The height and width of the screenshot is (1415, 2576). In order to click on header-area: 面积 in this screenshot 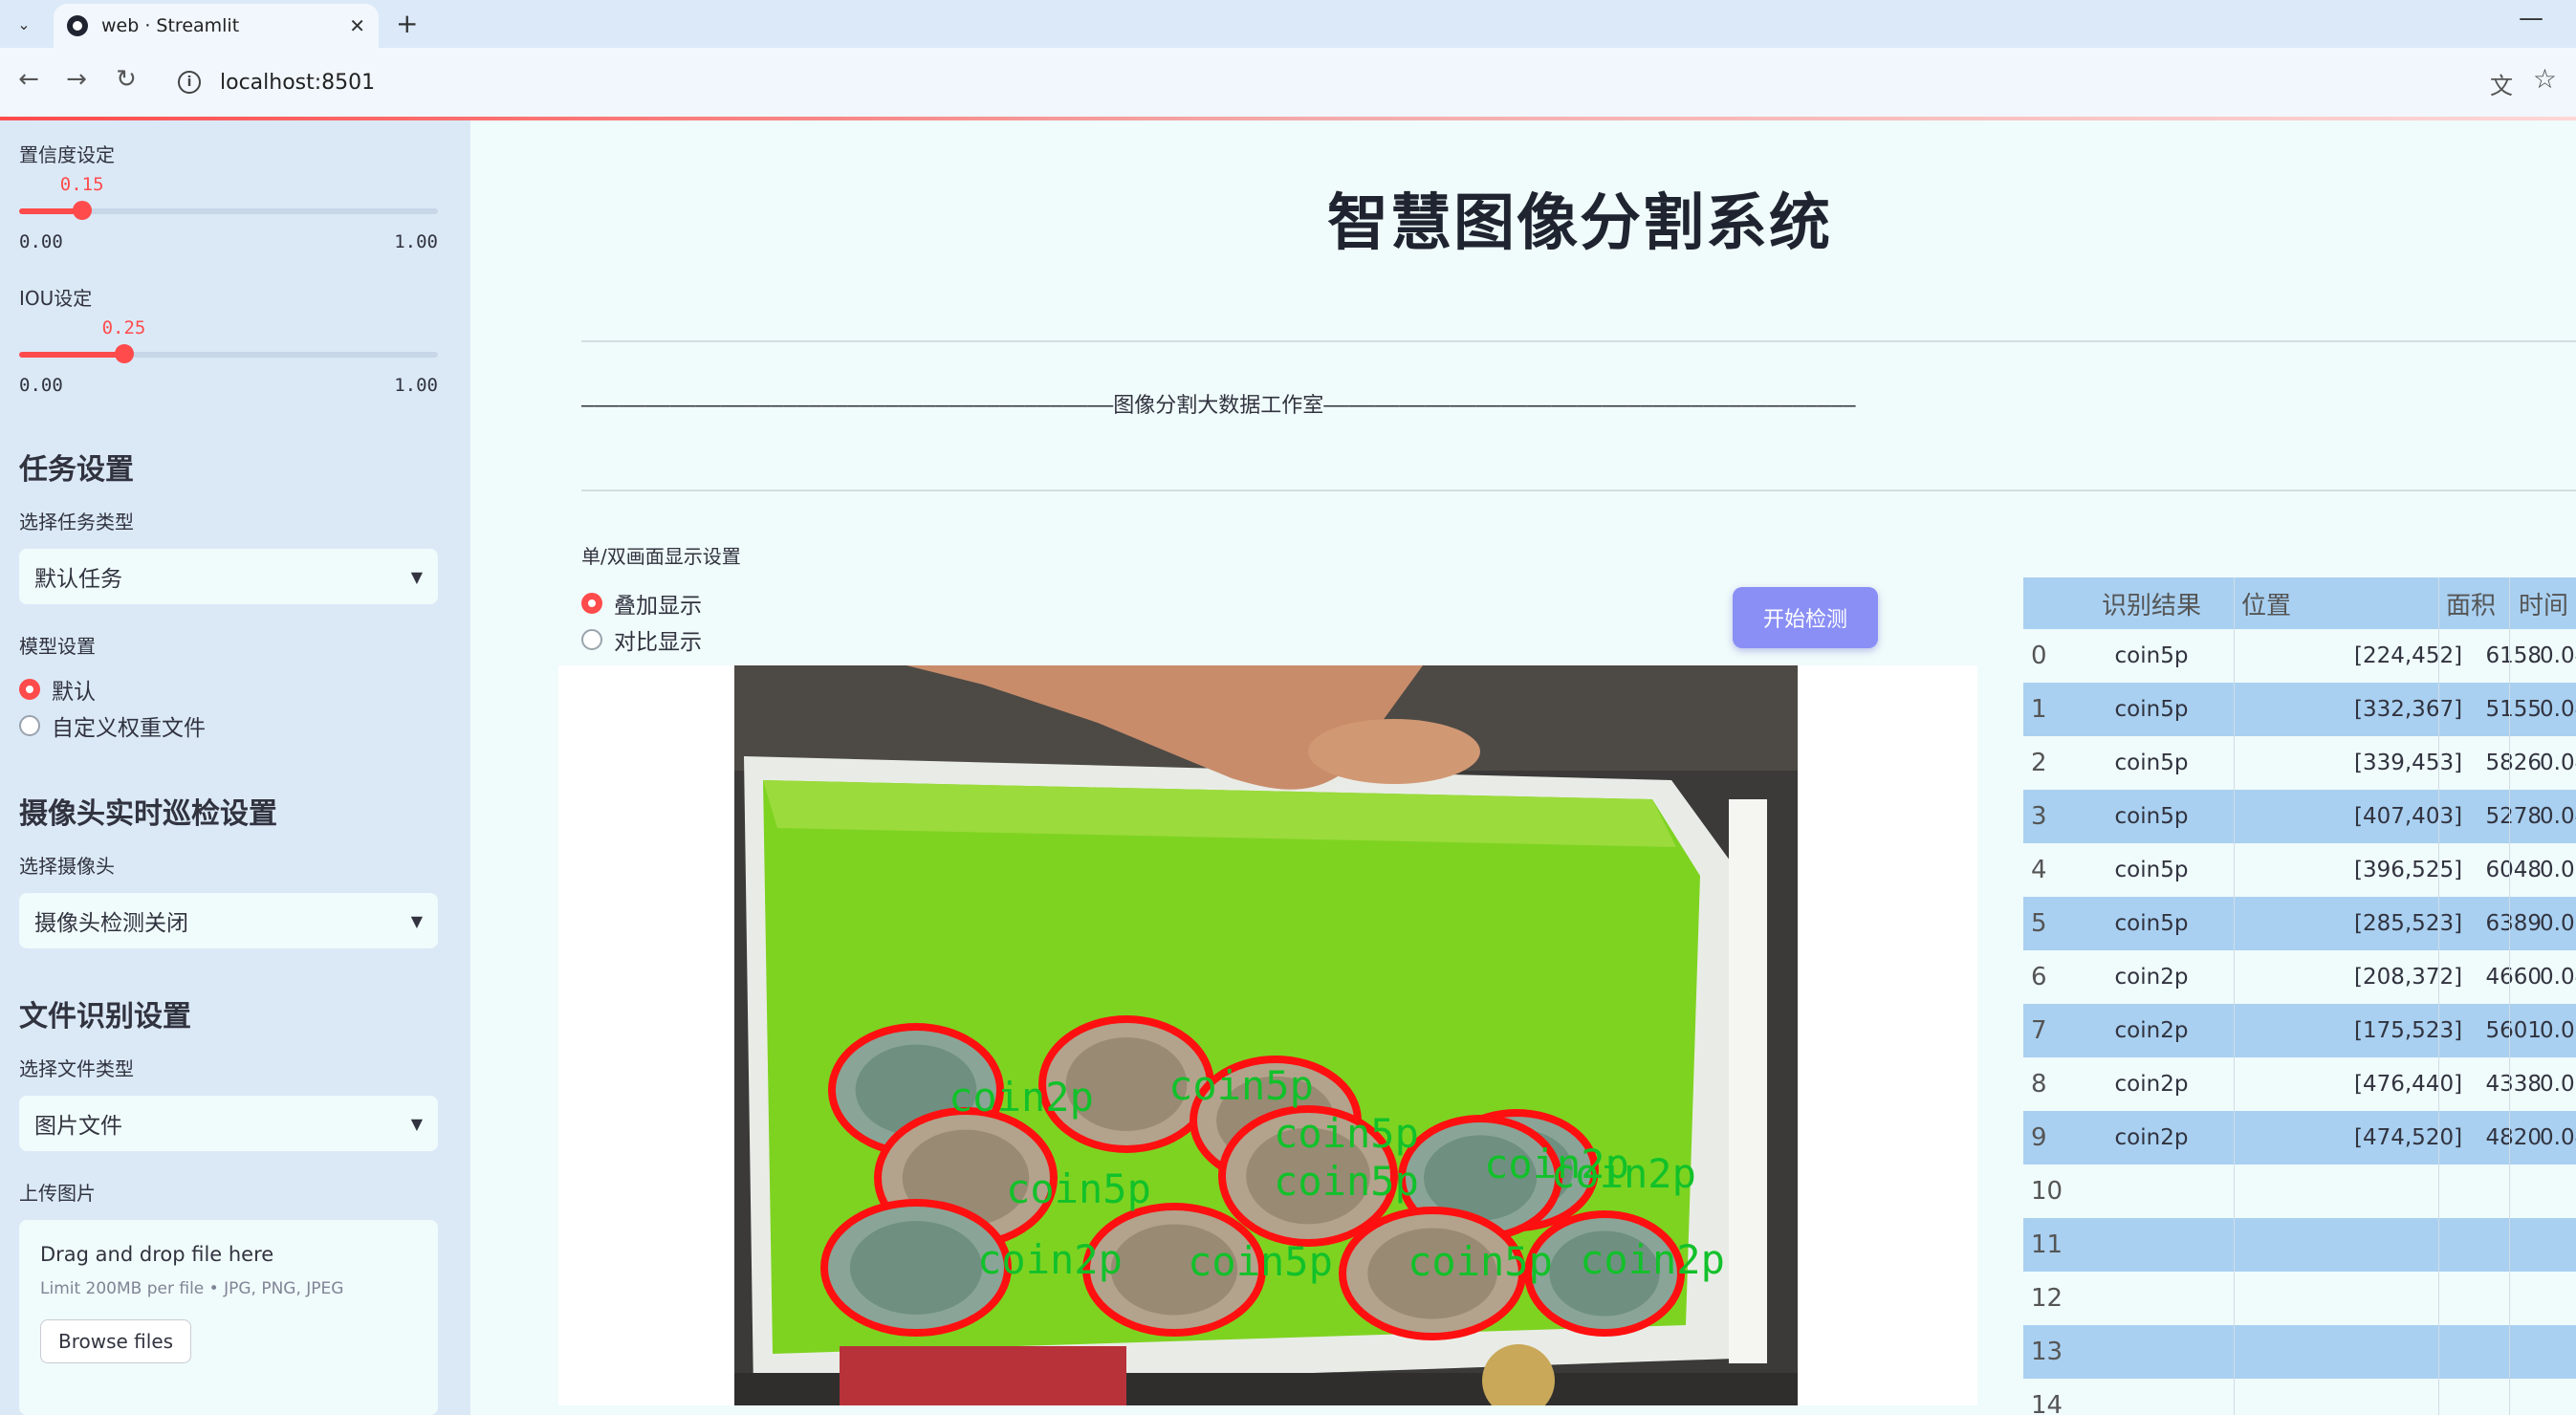, I will do `click(2471, 603)`.